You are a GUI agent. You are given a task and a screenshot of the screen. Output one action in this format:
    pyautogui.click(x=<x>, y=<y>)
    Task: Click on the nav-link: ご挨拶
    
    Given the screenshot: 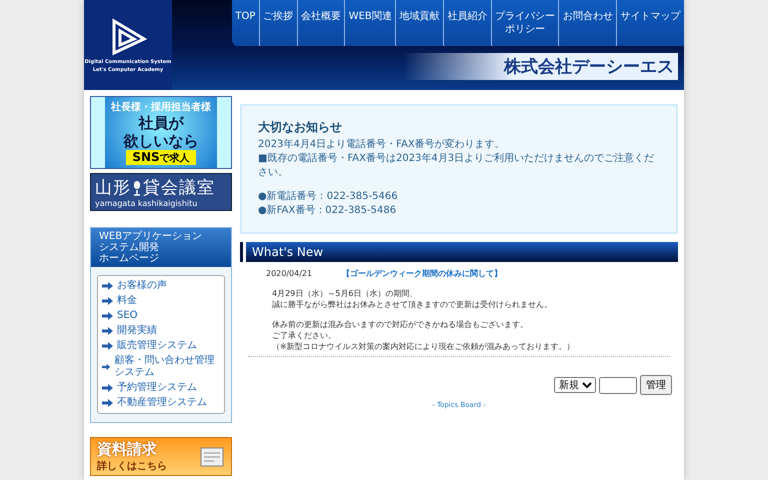 What is the action you would take?
    pyautogui.click(x=277, y=23)
    